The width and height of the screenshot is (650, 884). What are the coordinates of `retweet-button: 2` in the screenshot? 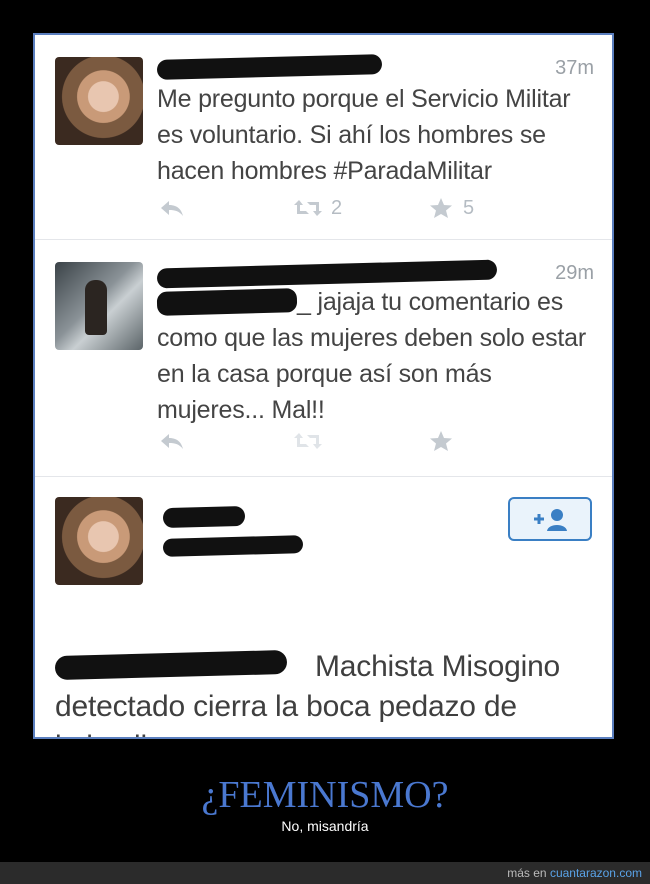 It's located at (317, 208).